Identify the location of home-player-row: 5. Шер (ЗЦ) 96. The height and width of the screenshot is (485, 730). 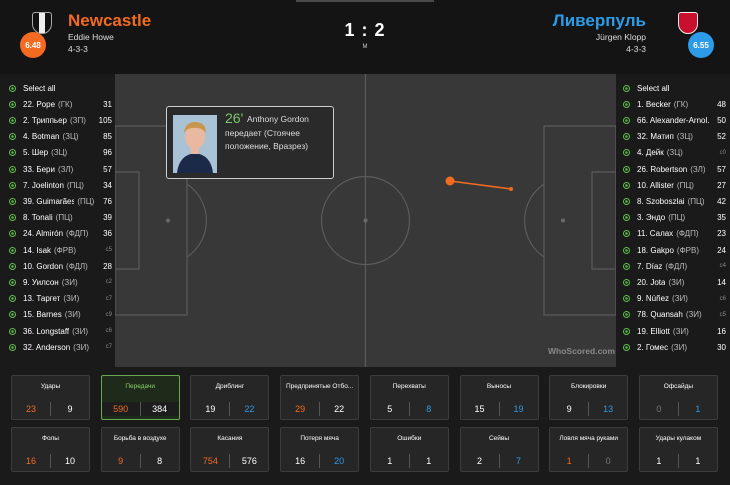
(58, 153).